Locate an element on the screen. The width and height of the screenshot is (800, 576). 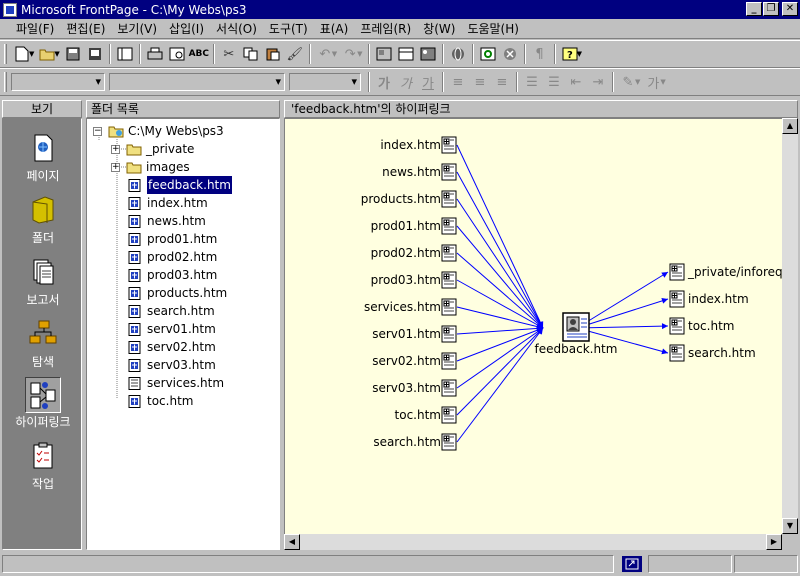
incoming-link-node: news.htm is located at coordinates (396, 172).